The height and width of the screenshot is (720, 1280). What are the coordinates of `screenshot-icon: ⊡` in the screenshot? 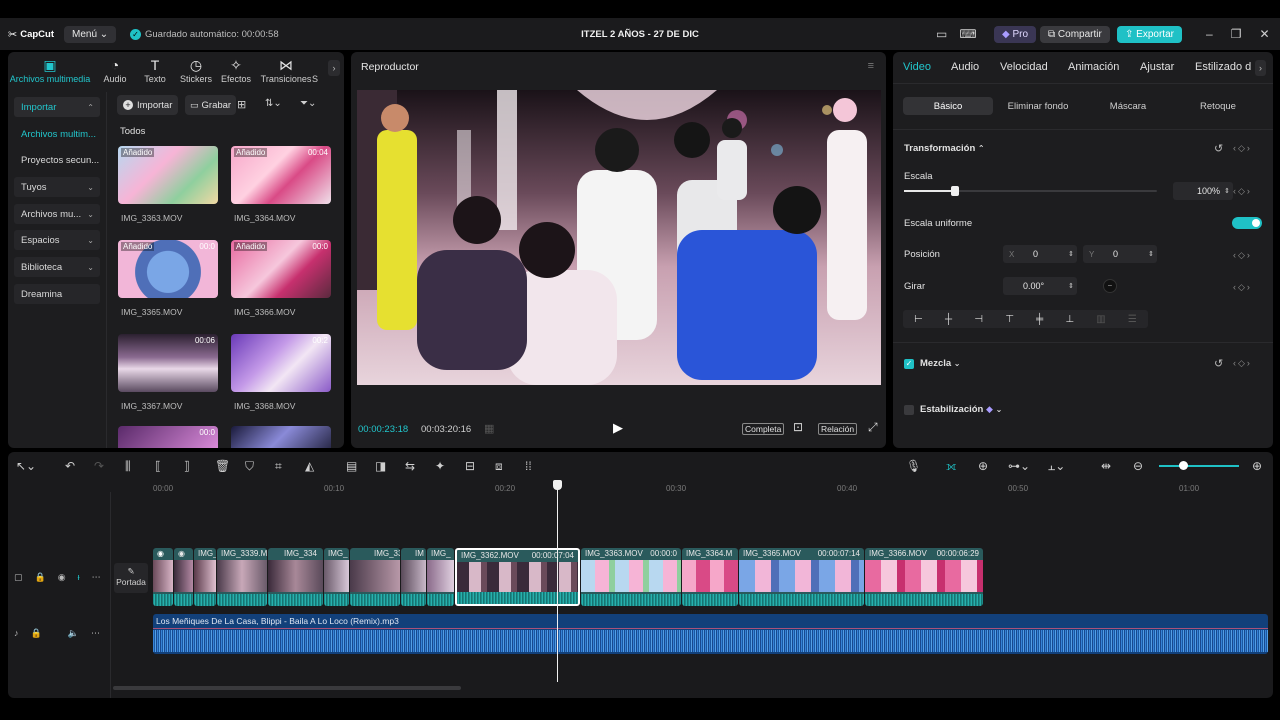 It's located at (798, 427).